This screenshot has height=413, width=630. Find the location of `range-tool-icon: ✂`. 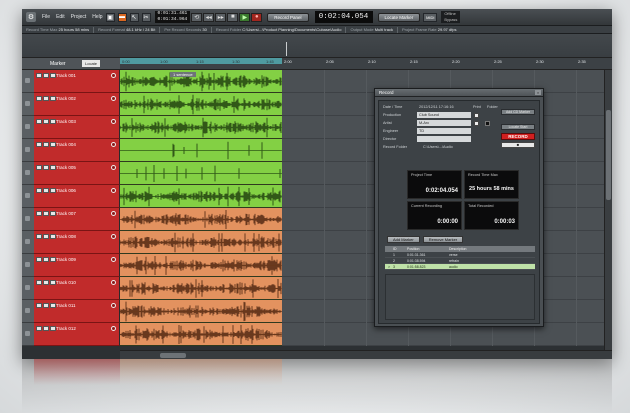

range-tool-icon: ✂ is located at coordinates (146, 17).